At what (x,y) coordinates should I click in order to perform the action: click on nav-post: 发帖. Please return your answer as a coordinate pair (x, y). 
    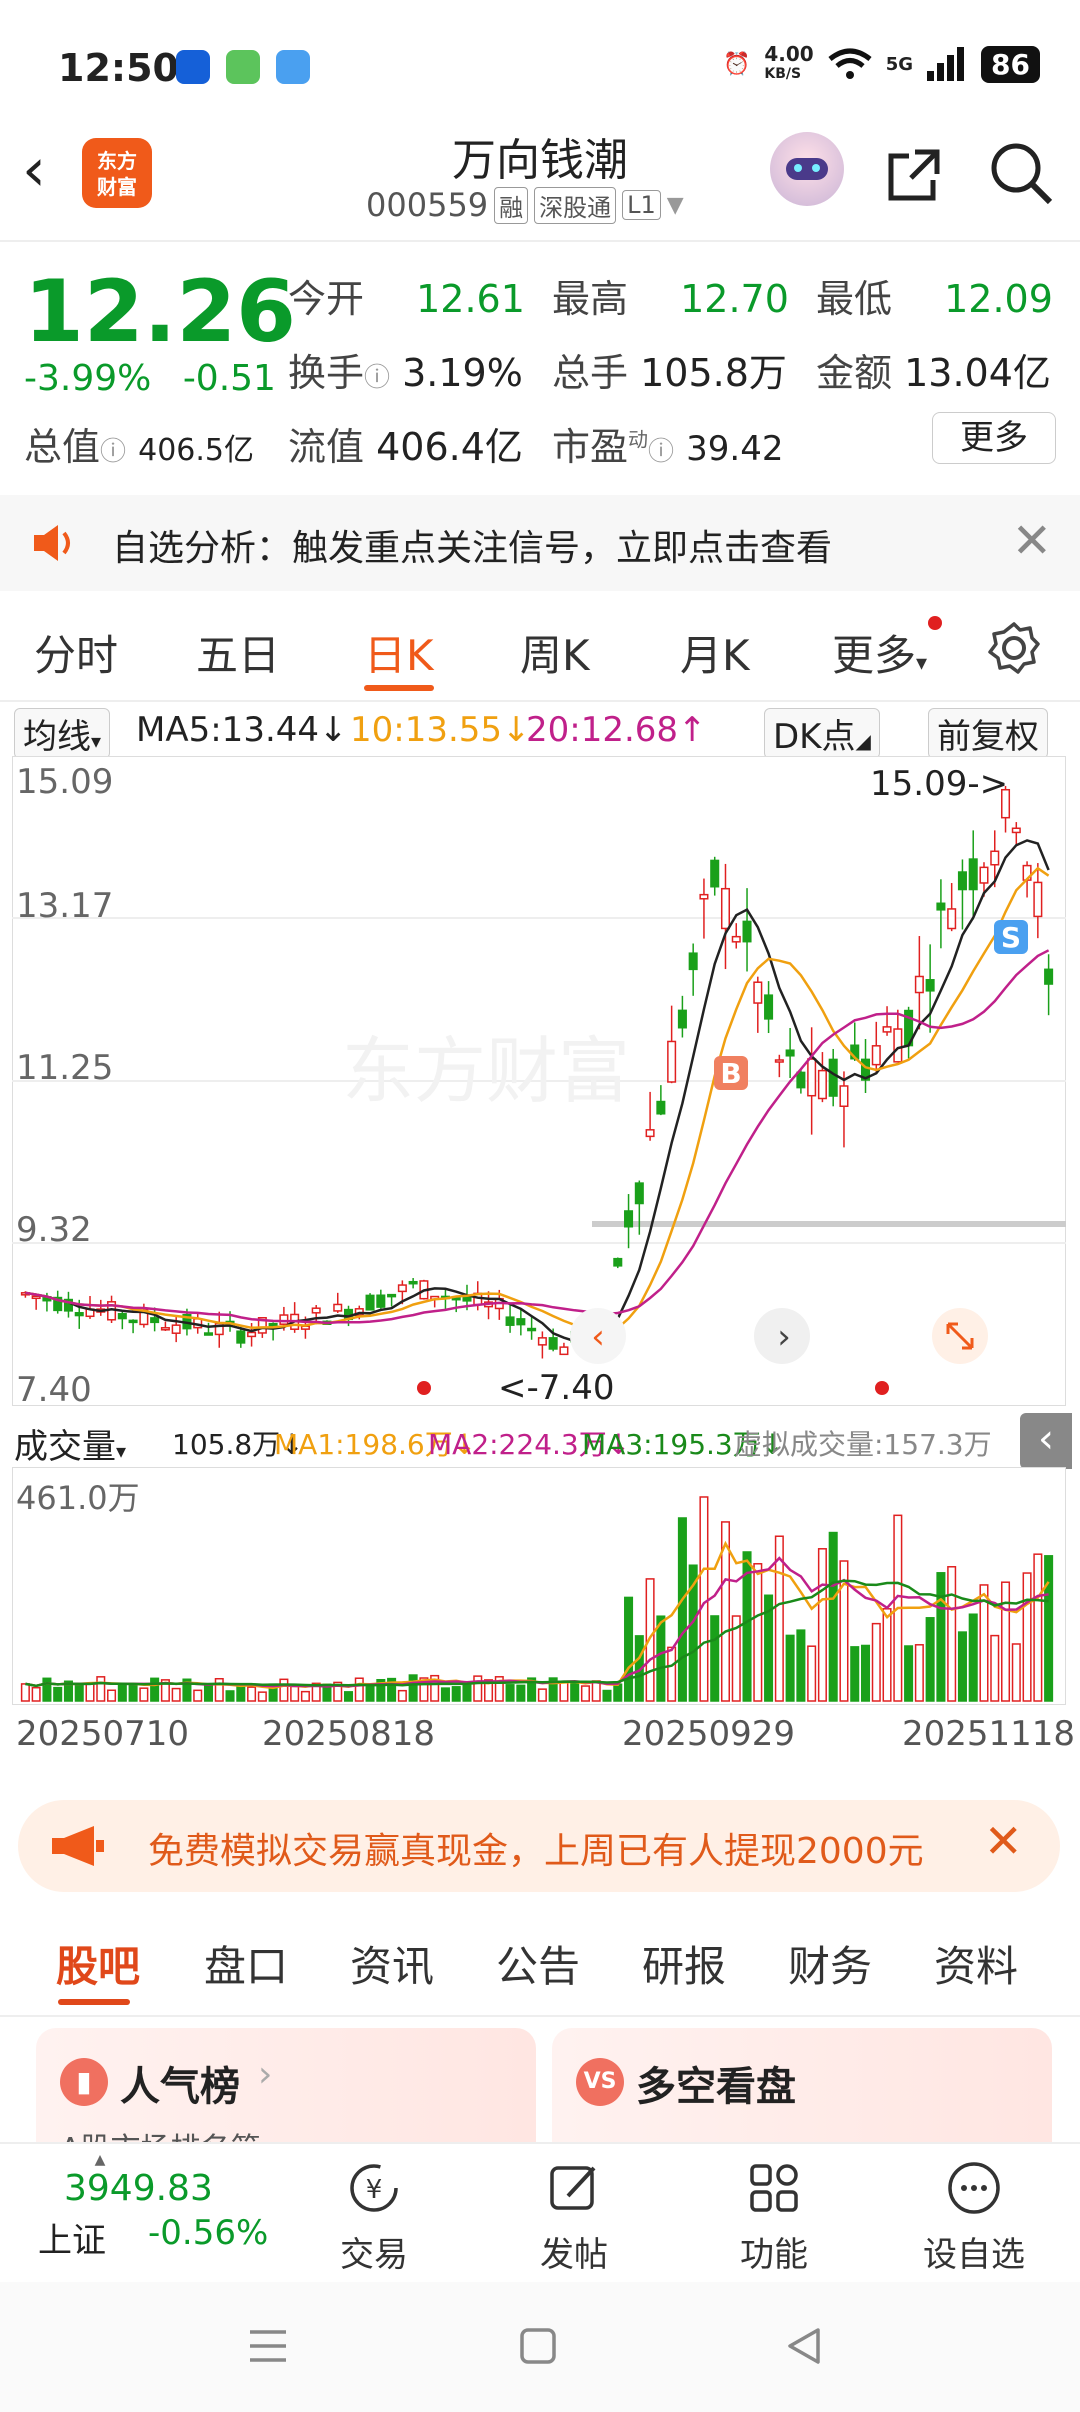
    Looking at the image, I should click on (574, 2217).